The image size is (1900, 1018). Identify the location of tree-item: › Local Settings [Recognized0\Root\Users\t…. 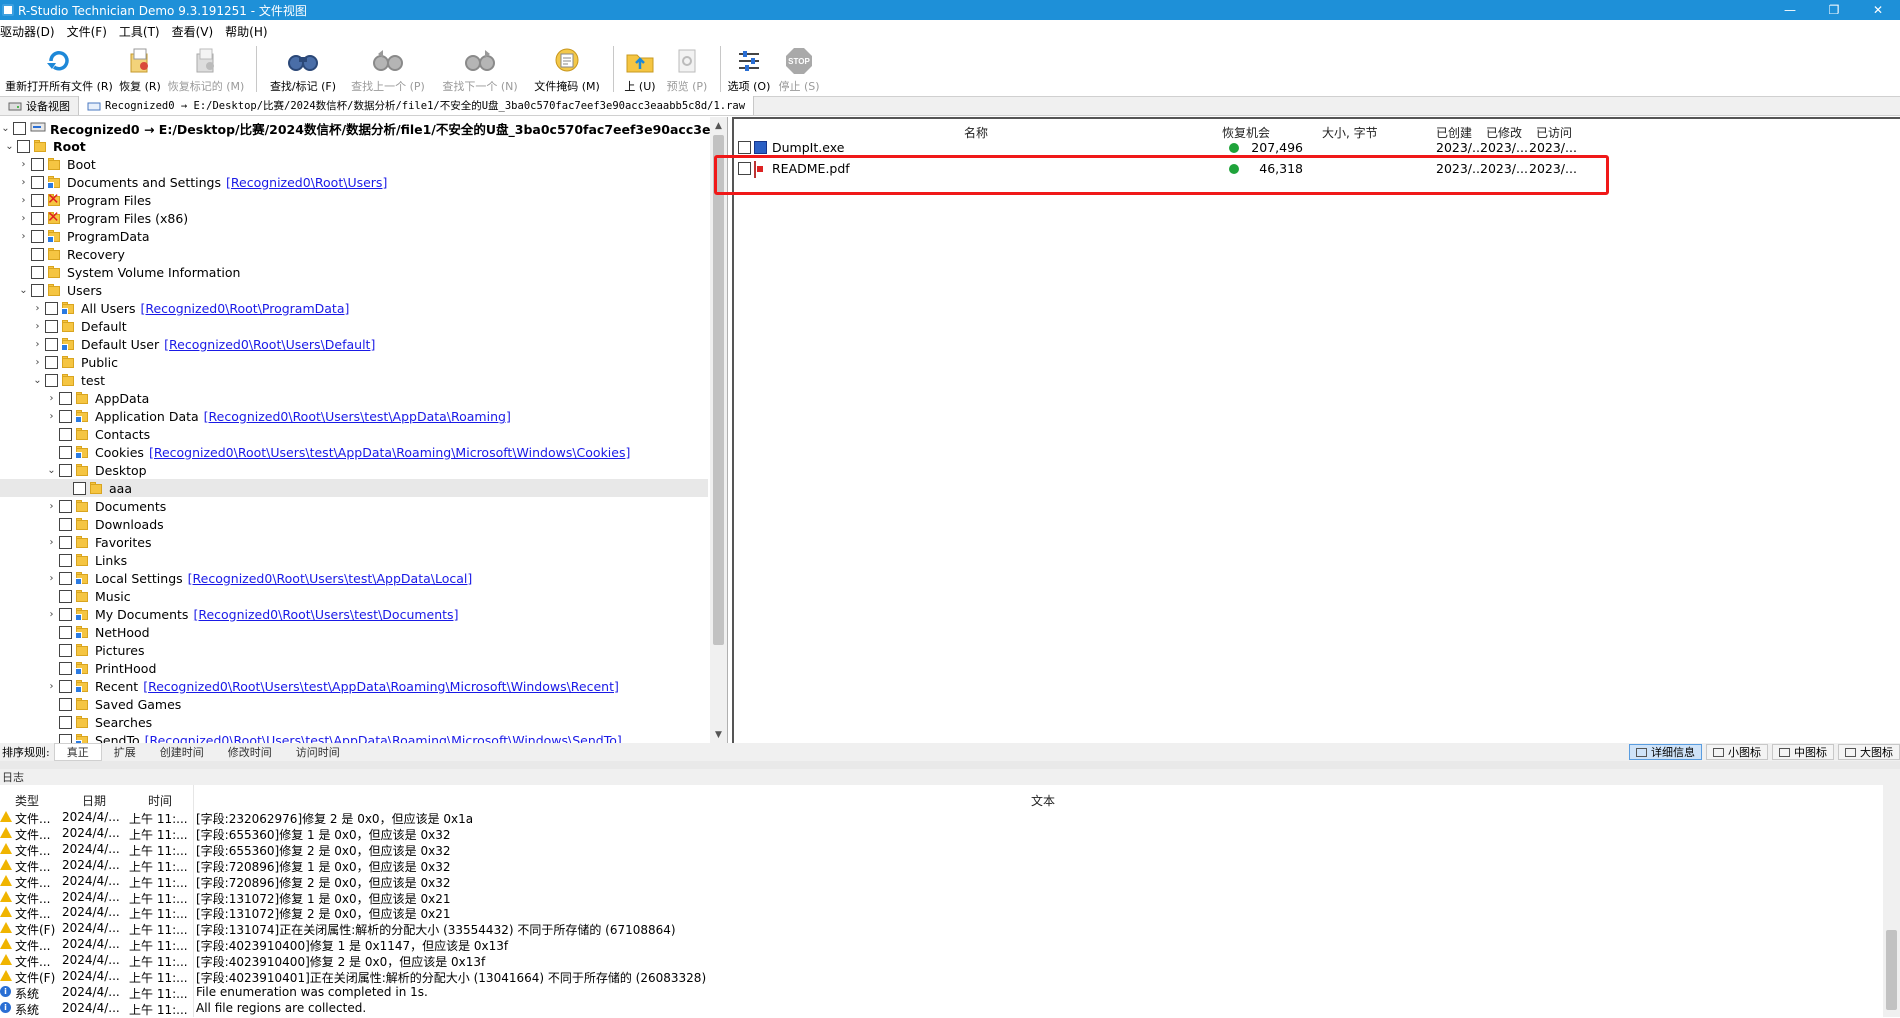
(236, 578).